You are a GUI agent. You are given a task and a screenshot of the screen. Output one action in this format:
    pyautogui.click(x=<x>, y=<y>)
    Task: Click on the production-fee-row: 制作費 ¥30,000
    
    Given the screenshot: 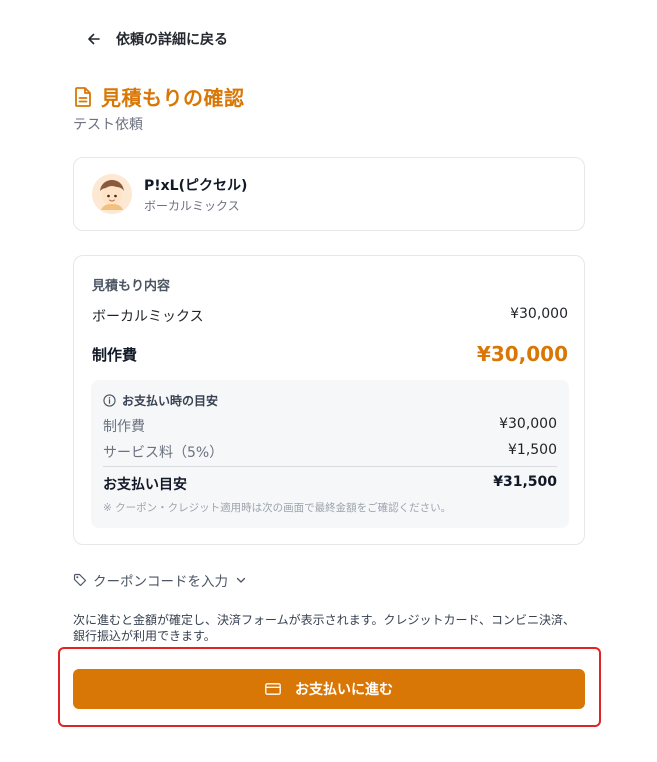 What is the action you would take?
    pyautogui.click(x=330, y=354)
    